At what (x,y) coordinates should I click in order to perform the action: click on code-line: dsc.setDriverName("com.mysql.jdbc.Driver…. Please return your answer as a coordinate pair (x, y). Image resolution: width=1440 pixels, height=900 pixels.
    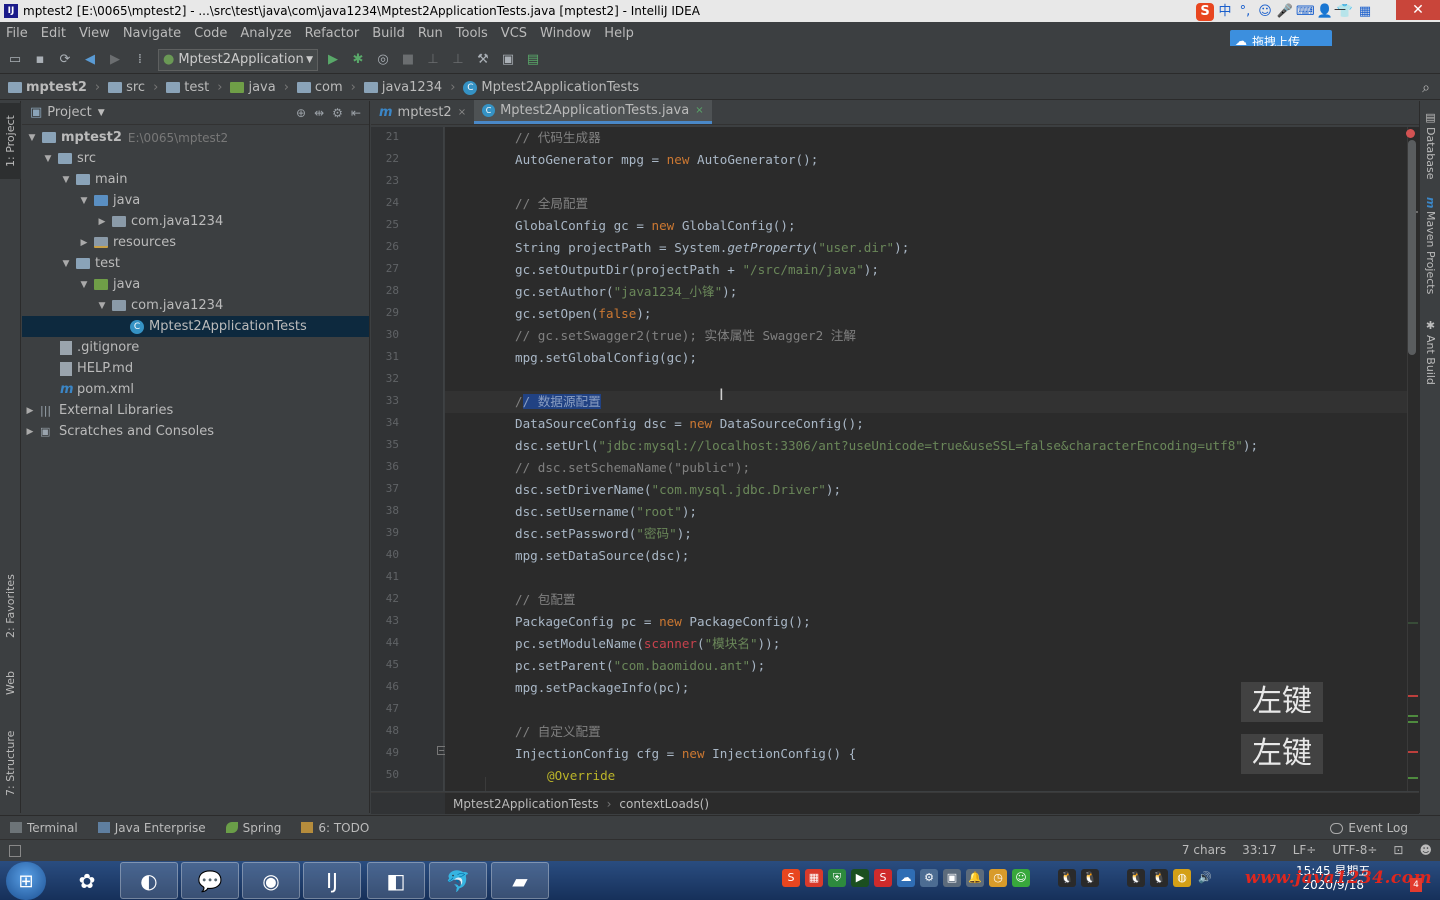
    Looking at the image, I should click on (926, 490).